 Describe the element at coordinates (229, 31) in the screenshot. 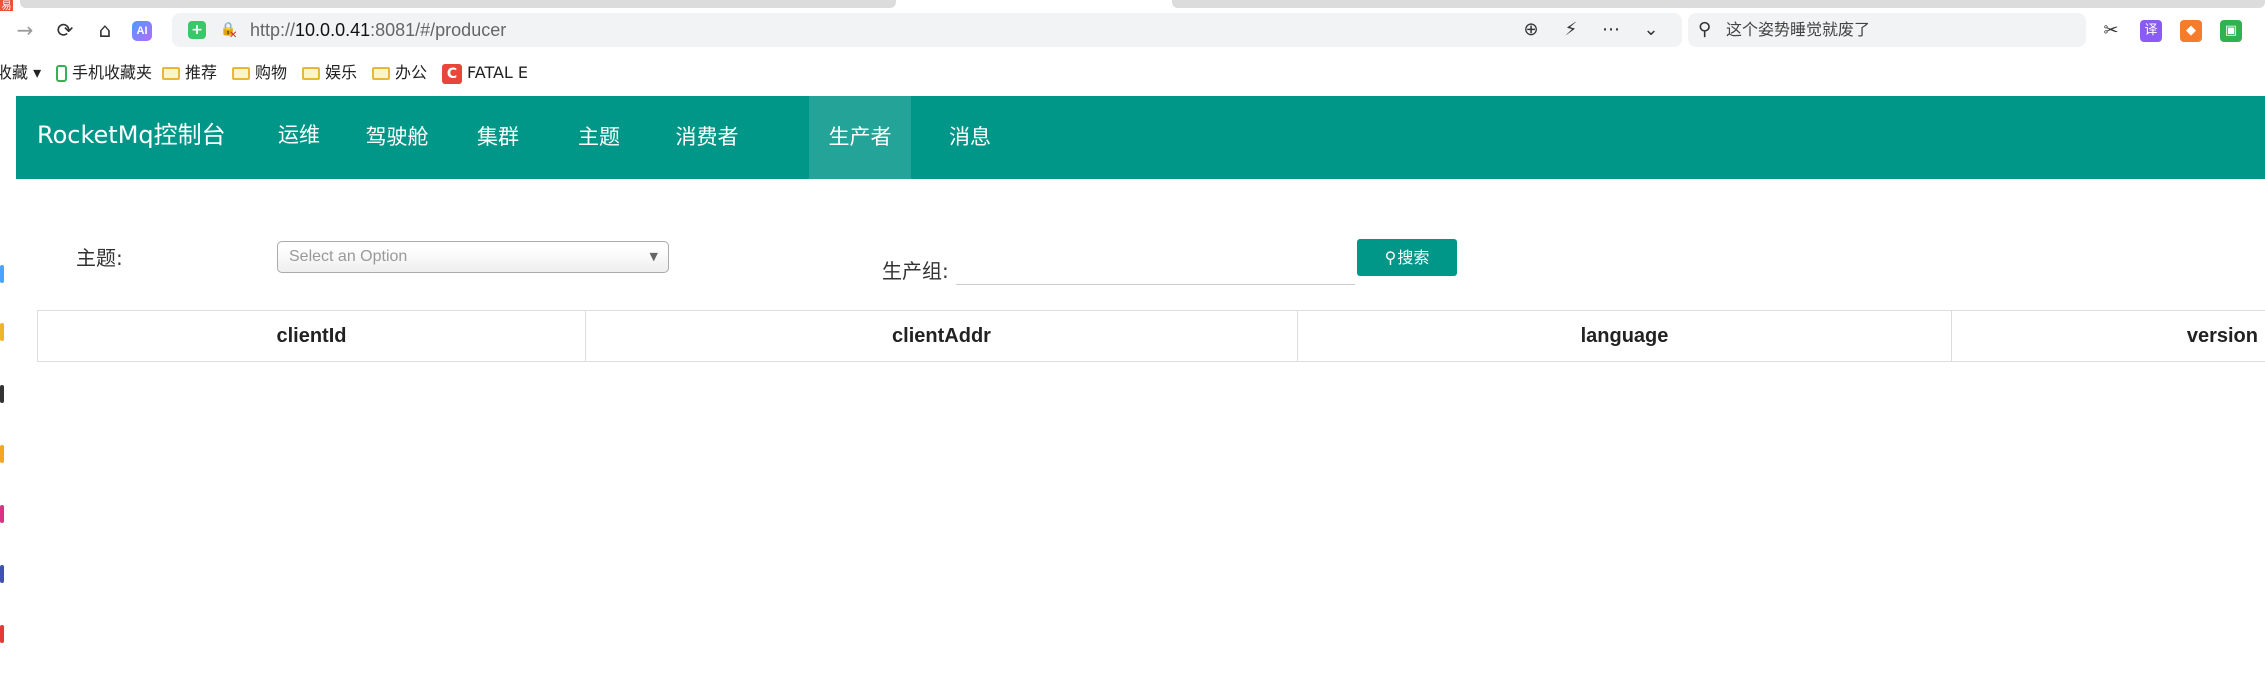

I see `insecure-lock-icon: 🔒 ✕` at that location.